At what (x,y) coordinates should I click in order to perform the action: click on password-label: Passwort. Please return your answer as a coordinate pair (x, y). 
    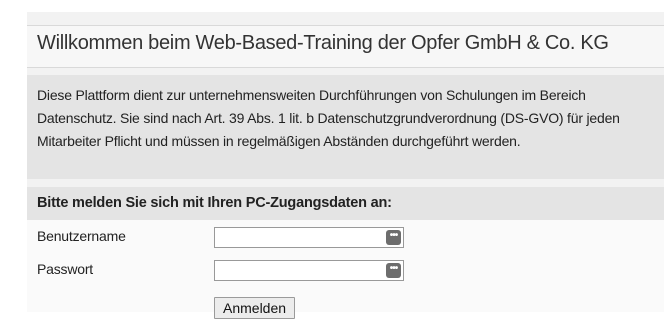
    Looking at the image, I should click on (65, 269).